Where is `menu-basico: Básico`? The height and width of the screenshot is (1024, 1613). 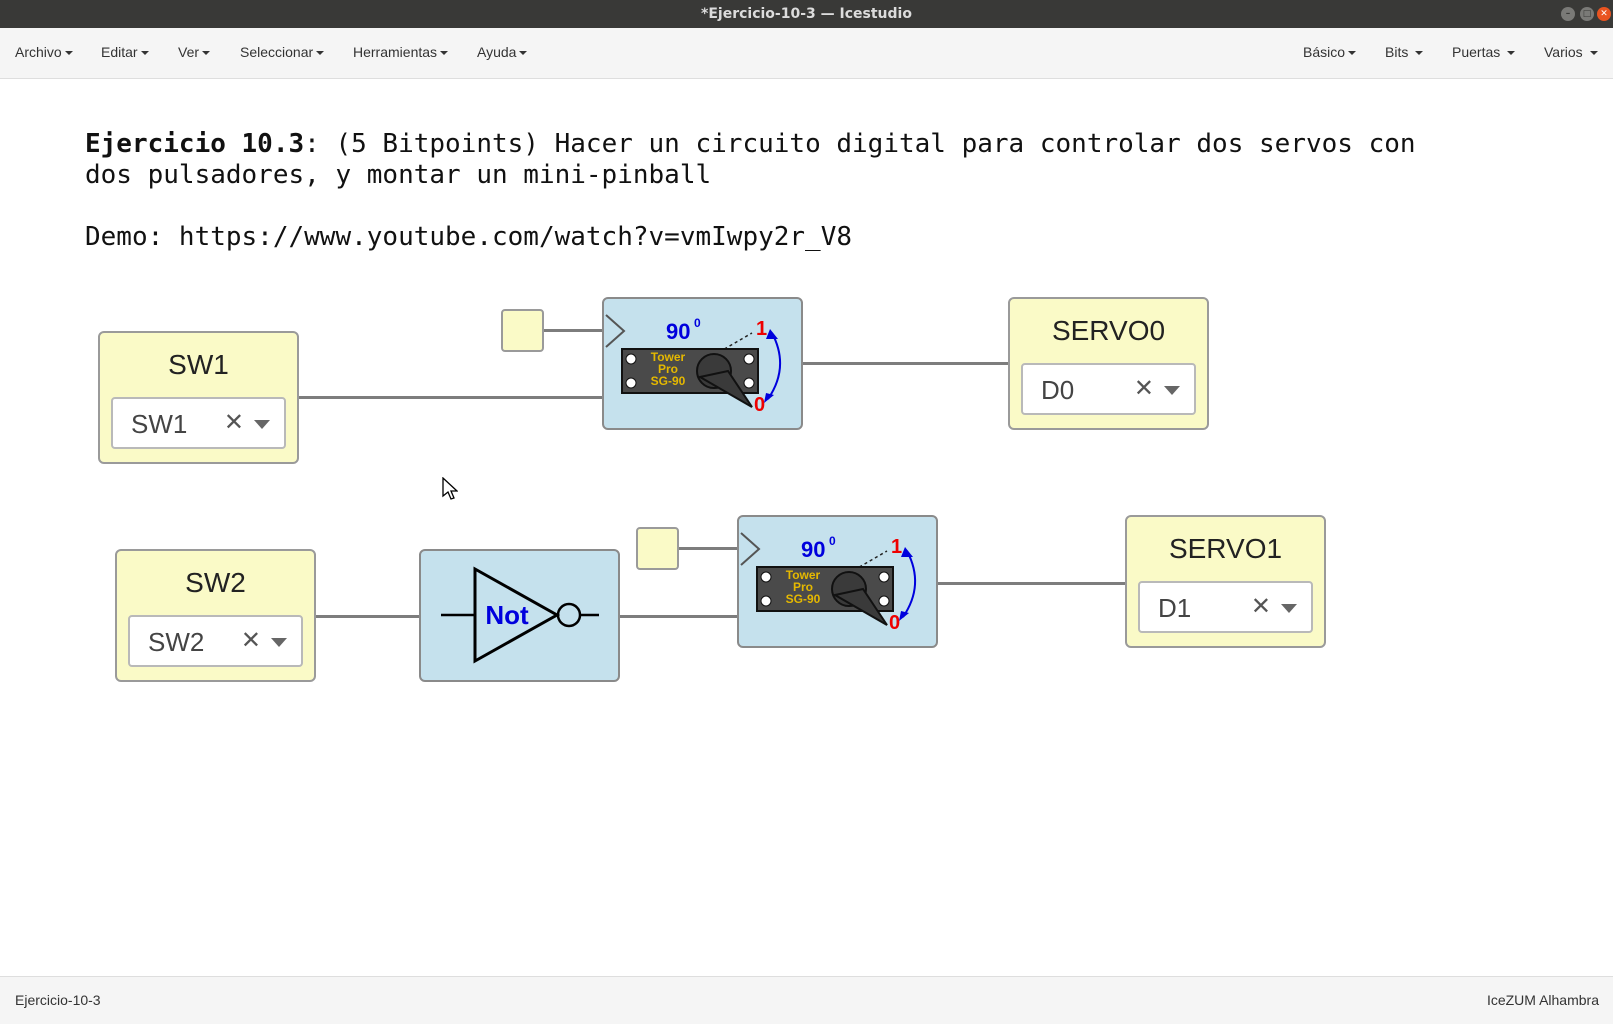
menu-basico: Básico is located at coordinates (1330, 52).